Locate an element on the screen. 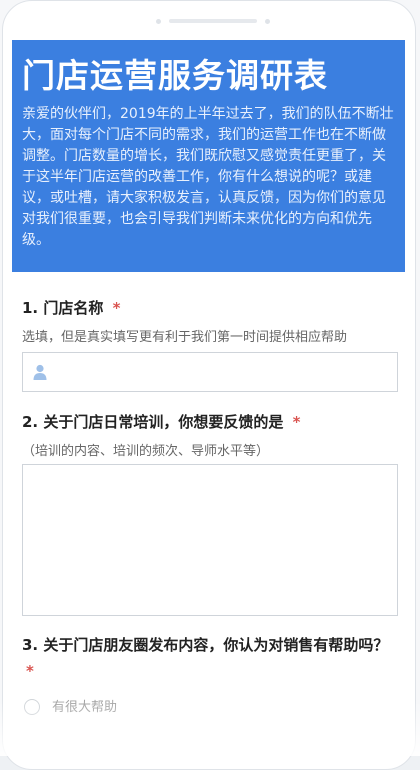 The image size is (420, 770). speaker-bar is located at coordinates (213, 21).